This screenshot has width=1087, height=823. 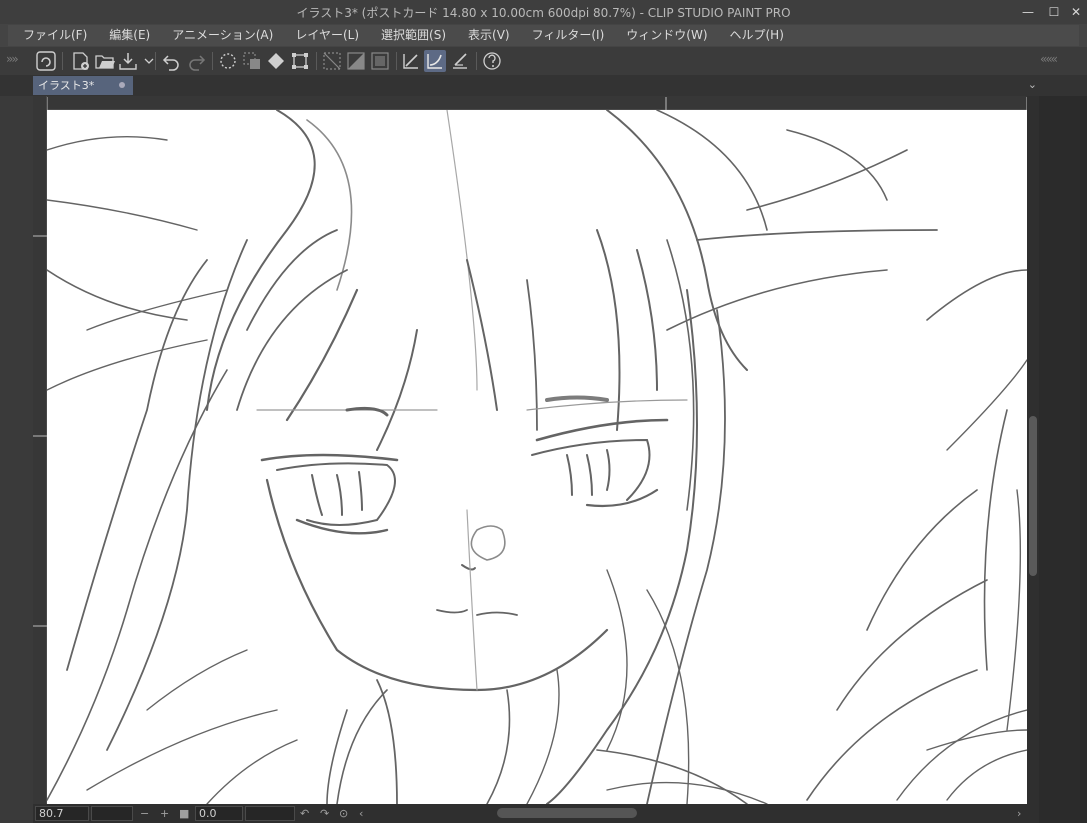 I want to click on help-icon, so click(x=492, y=61).